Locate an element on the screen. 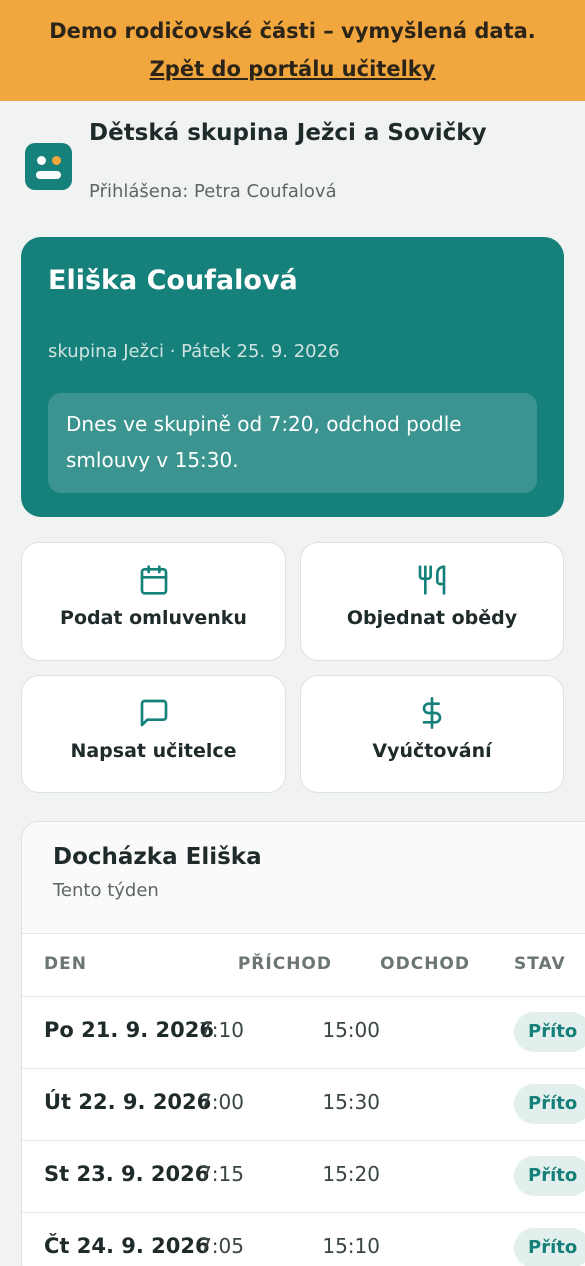 This screenshot has height=1266, width=585. row-day: Po 21. 9. 2026 is located at coordinates (129, 1030).